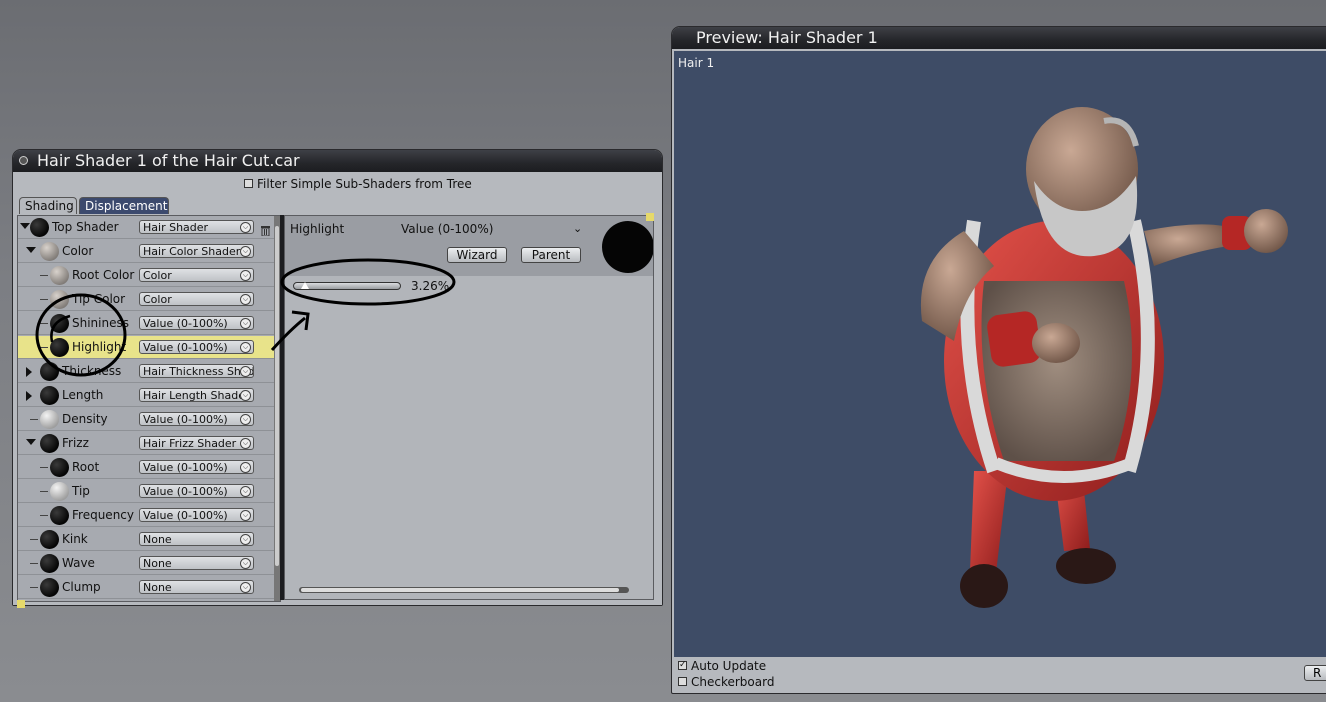  Describe the element at coordinates (265, 229) in the screenshot. I see `trash-icon` at that location.